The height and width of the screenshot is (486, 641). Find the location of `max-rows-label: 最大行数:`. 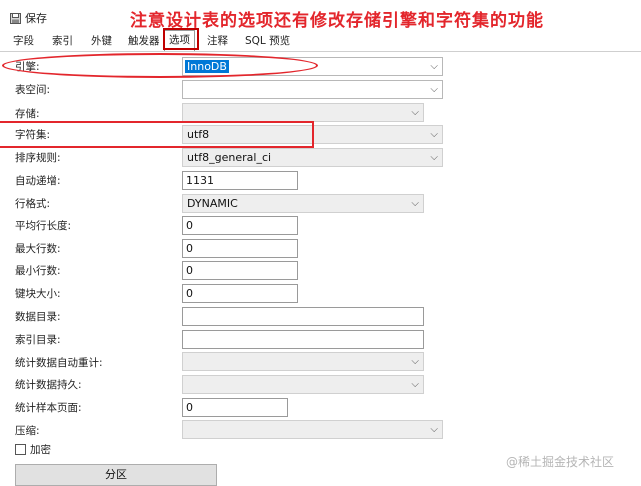

max-rows-label: 最大行数: is located at coordinates (38, 249).